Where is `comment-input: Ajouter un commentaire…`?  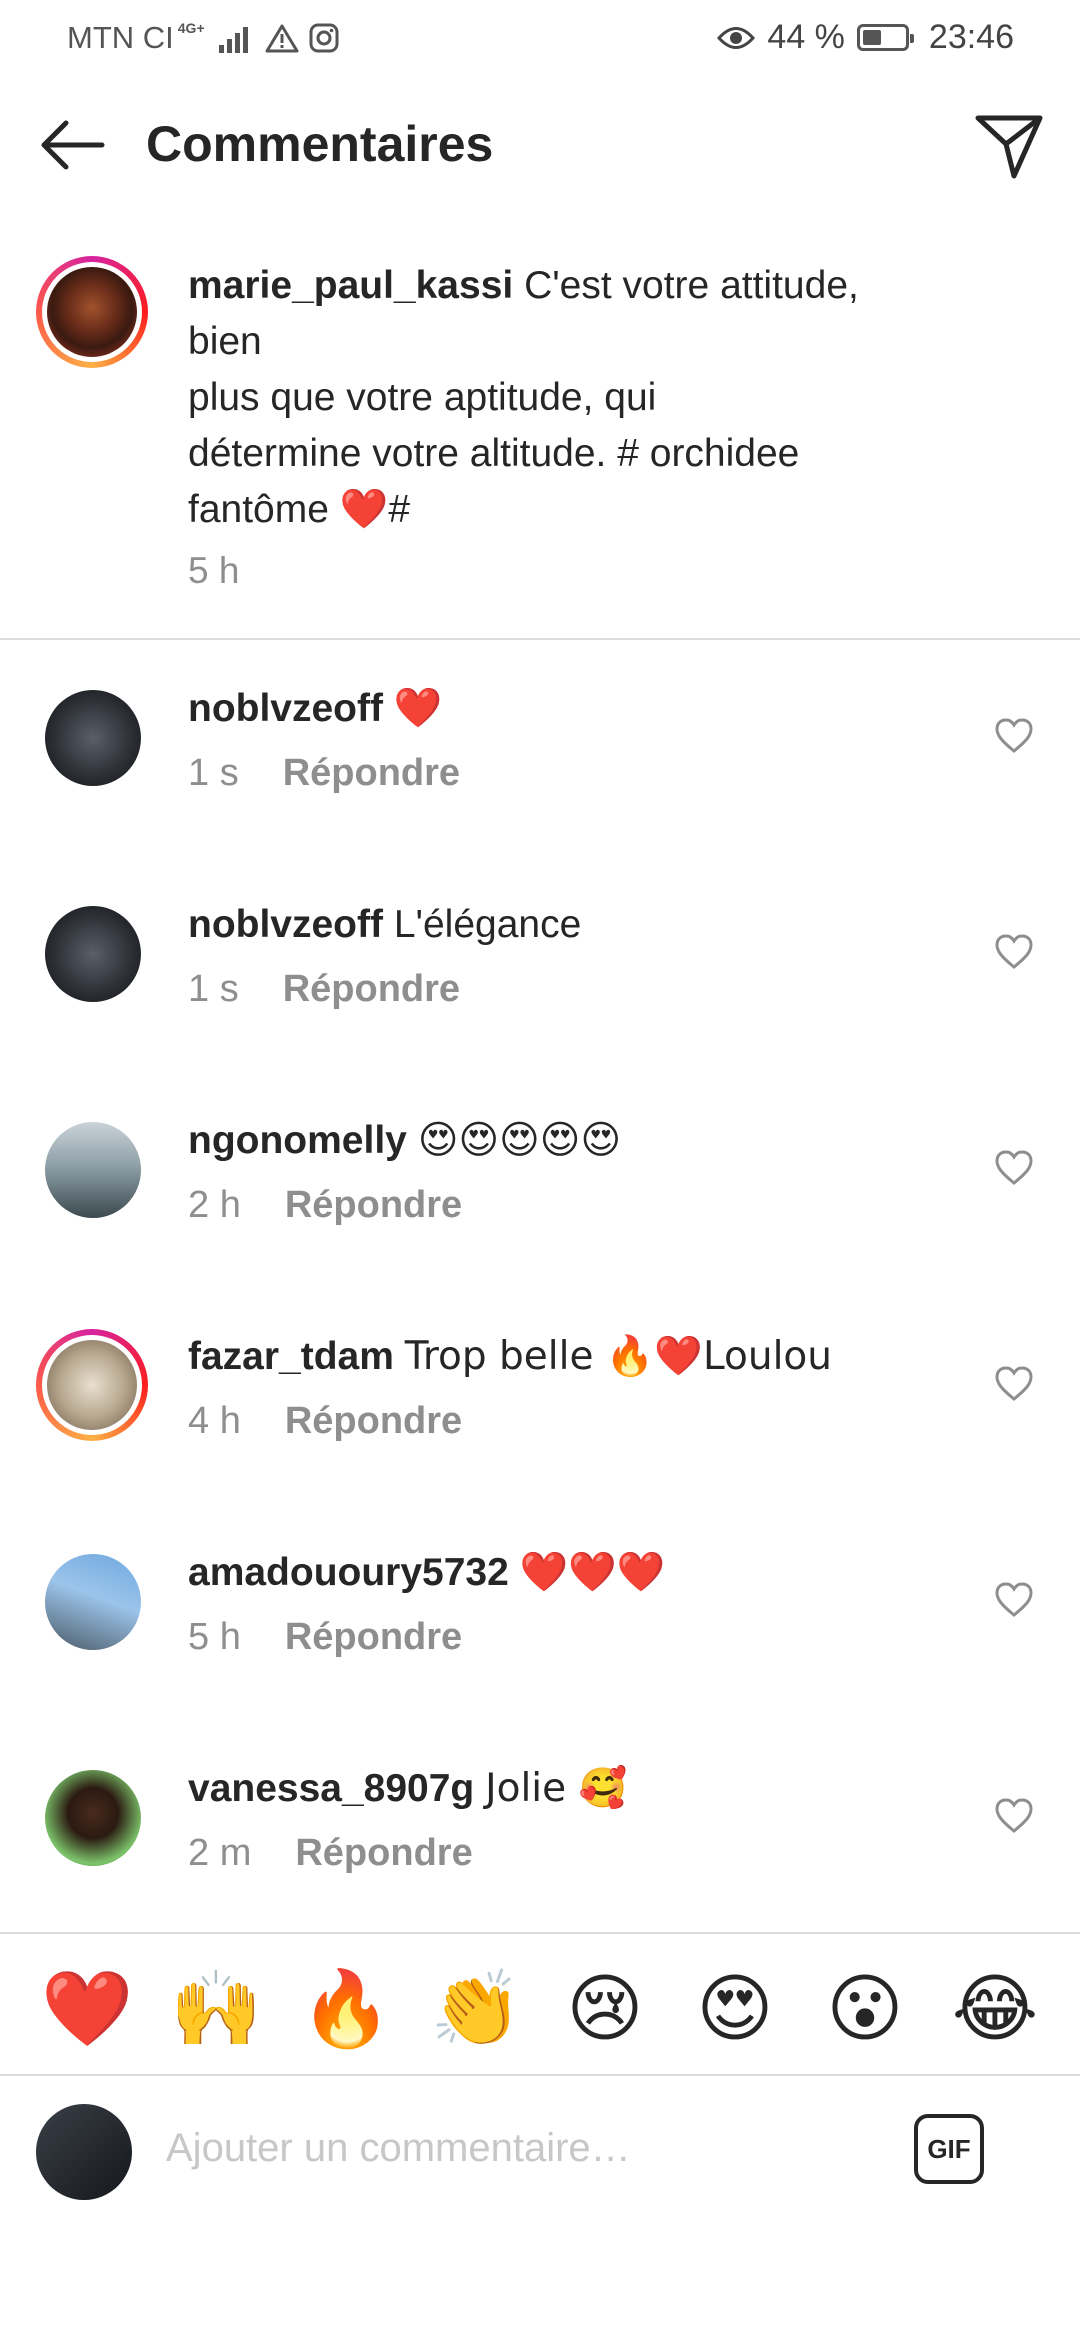
comment-input: Ajouter un commentaire… is located at coordinates (398, 2148).